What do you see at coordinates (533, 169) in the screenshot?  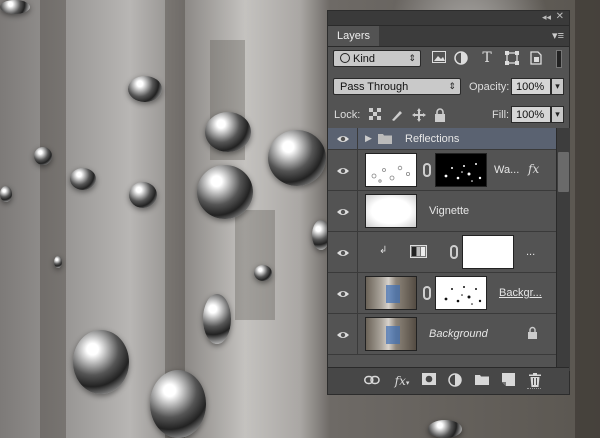 I see `fx-badge: fx` at bounding box center [533, 169].